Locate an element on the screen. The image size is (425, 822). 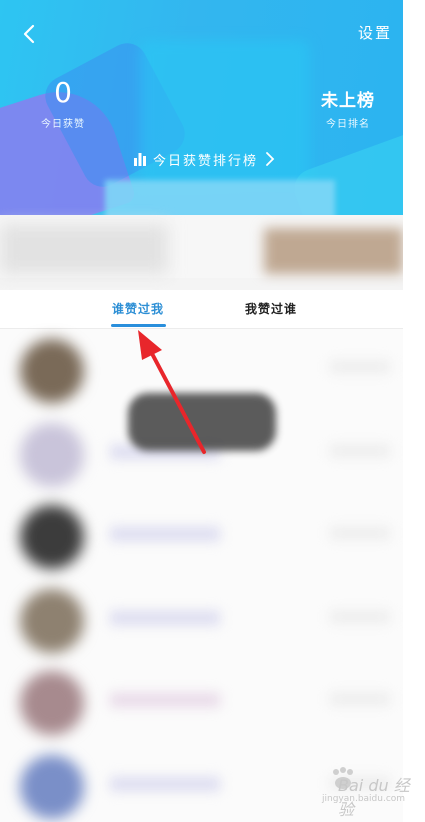
bar-chart-icon is located at coordinates (140, 159).